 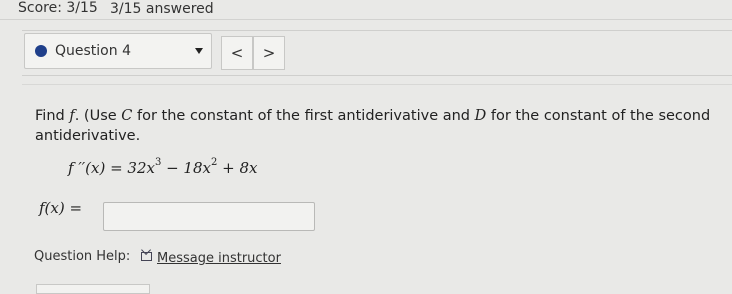 I want to click on message-instructor-link: Message instructor, so click(x=219, y=258).